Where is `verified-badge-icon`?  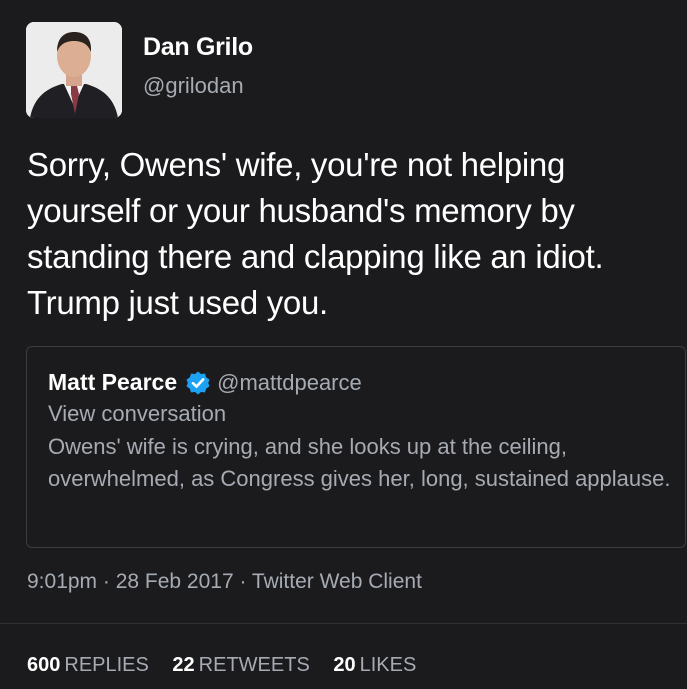 verified-badge-icon is located at coordinates (198, 383).